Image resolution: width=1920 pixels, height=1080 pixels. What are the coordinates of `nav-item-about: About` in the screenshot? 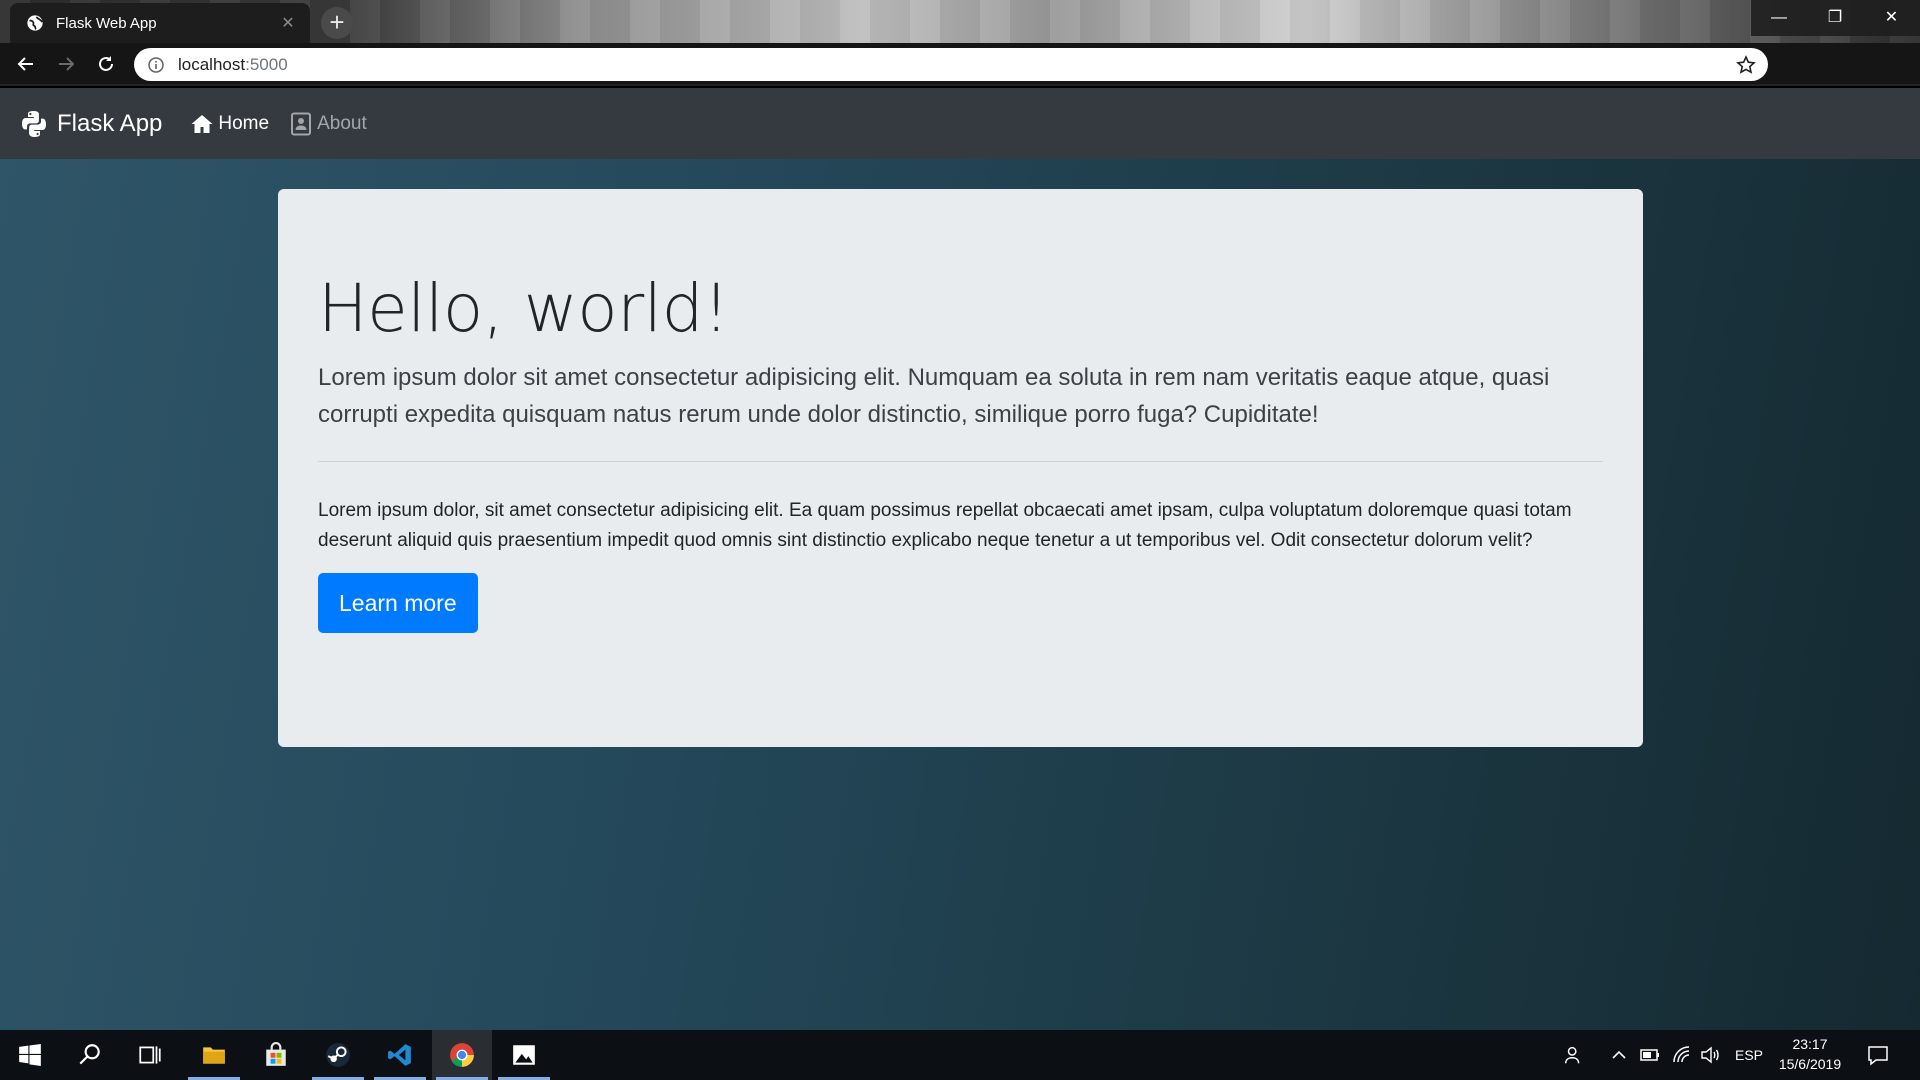 It's located at (328, 124).